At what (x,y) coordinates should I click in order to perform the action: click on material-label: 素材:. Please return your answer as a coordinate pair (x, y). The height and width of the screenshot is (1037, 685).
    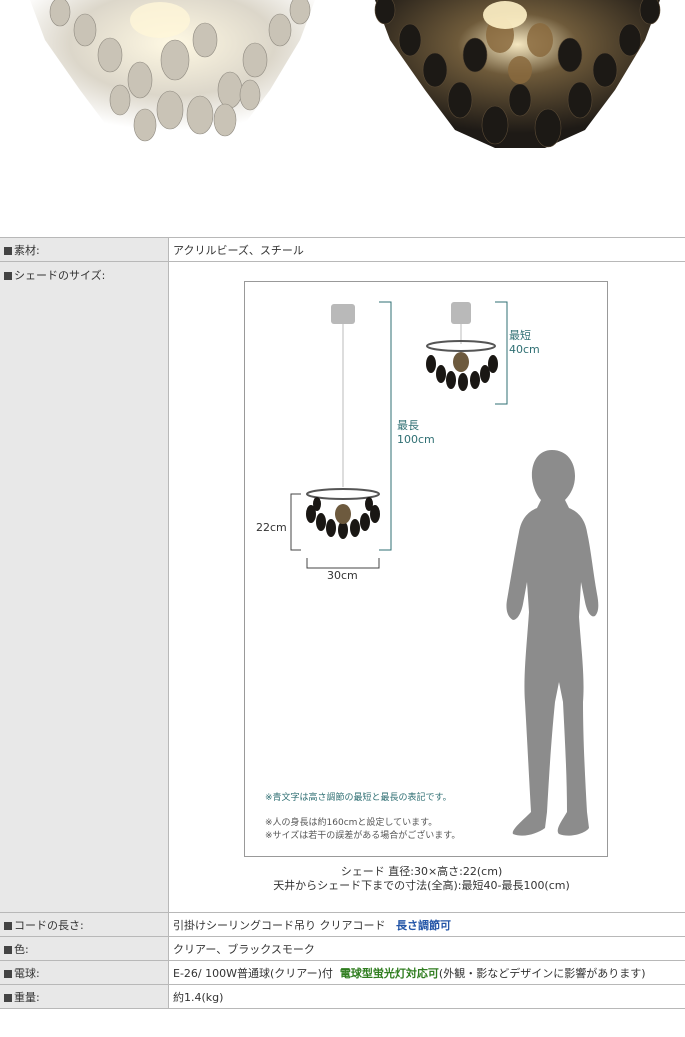
    Looking at the image, I should click on (27, 250).